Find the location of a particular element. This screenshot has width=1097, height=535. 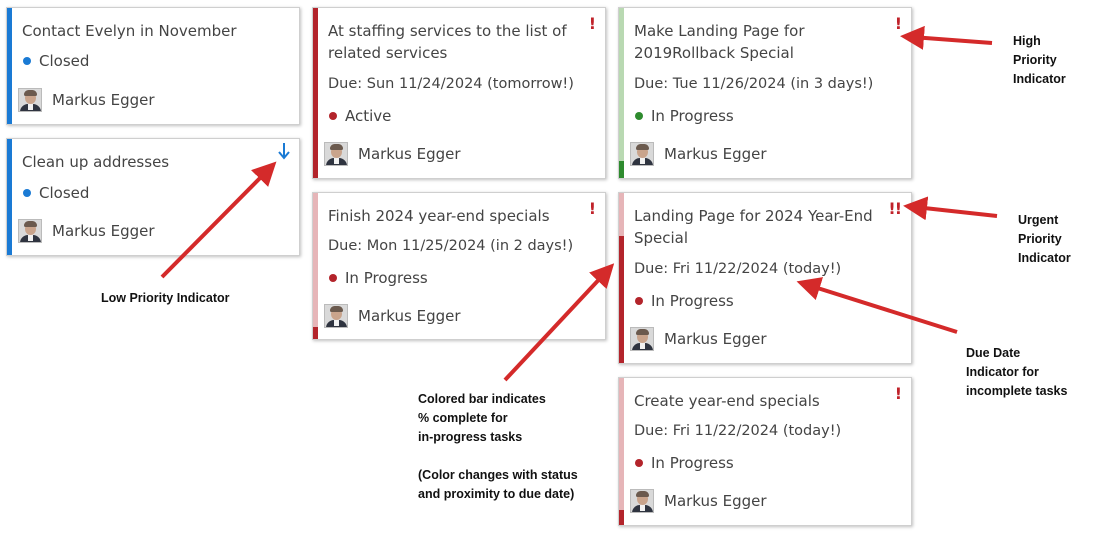

annotation-high-priority: High Priority Indicator is located at coordinates (1039, 60).